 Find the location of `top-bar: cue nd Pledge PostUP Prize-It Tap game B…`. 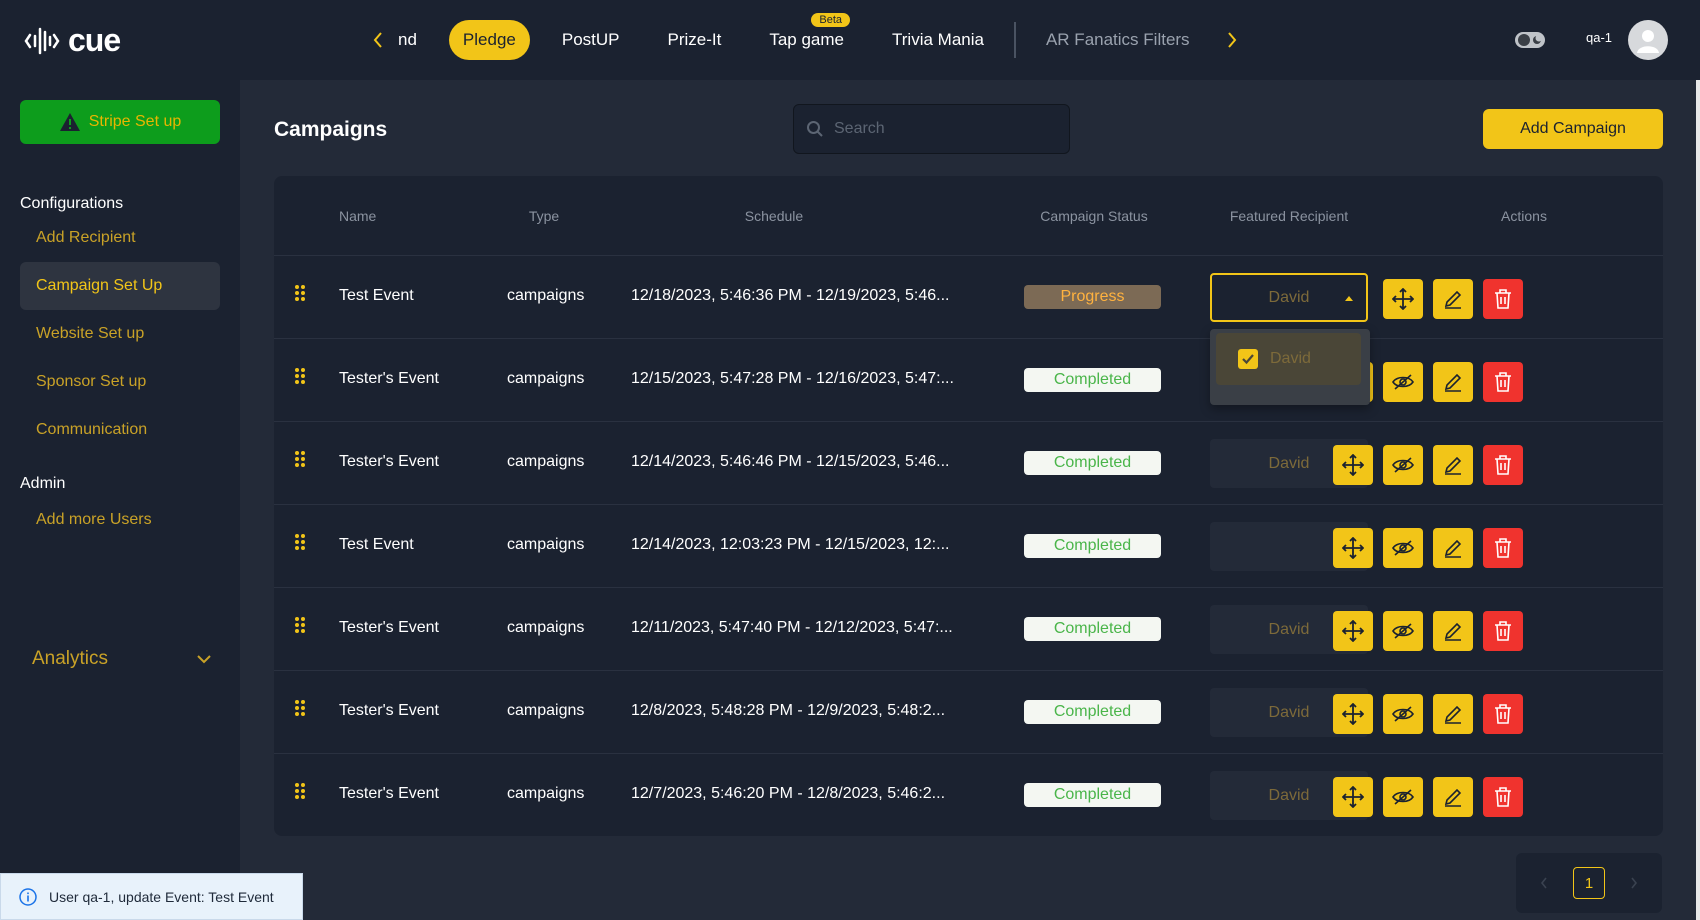

top-bar: cue nd Pledge PostUP Prize-It Tap game B… is located at coordinates (850, 40).